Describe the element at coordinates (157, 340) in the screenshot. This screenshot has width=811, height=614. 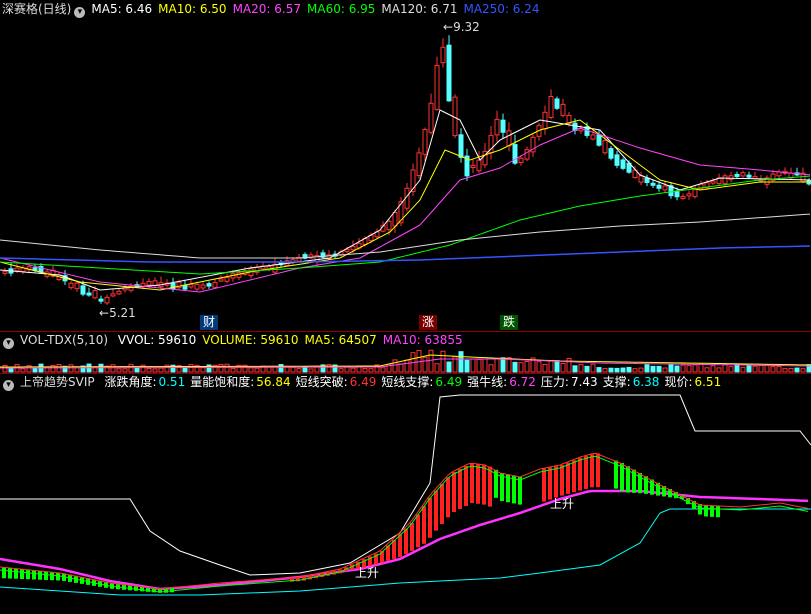
I see `volume-legend-item: VVOL: 59610` at that location.